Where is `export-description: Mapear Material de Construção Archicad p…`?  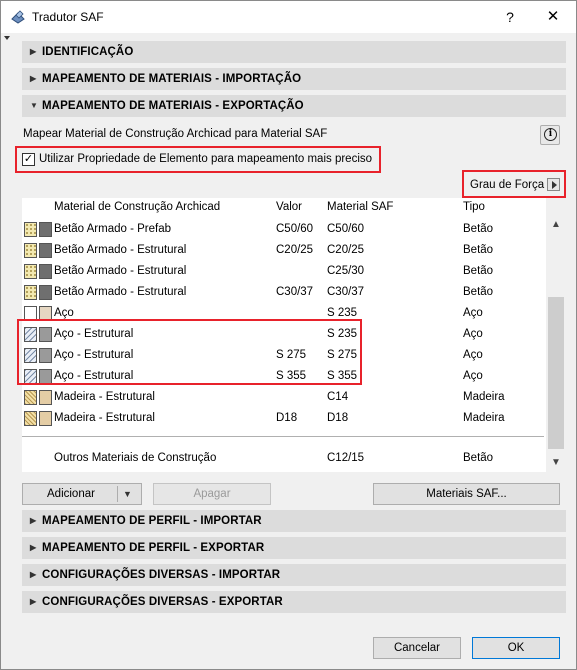 export-description: Mapear Material de Construção Archicad p… is located at coordinates (175, 134).